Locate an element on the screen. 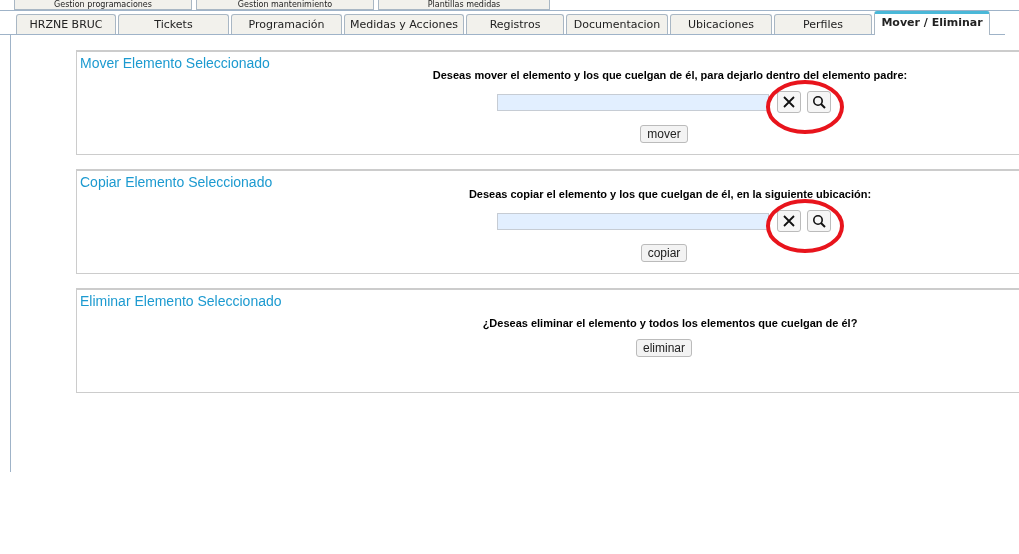 Image resolution: width=1019 pixels, height=554 pixels. question-text: Deseas mover el elemento y los que cuelgan de él, para dejarlo dentro del elemento padre: is located at coordinates (670, 75).